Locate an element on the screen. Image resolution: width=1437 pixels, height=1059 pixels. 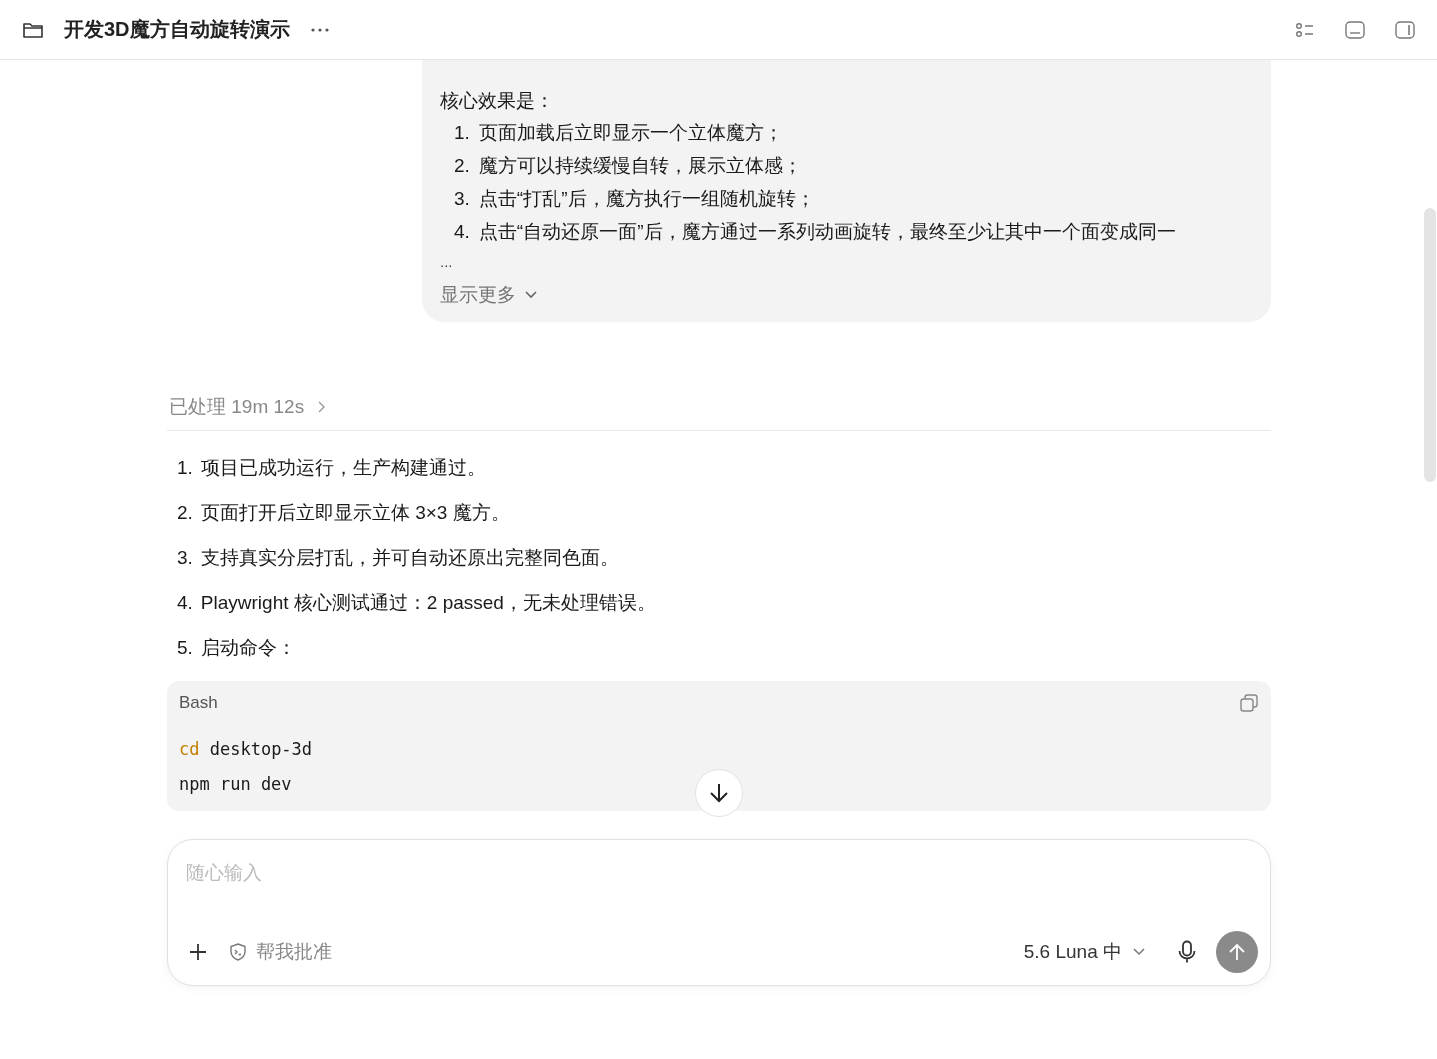
panel-bottom-icon is located at coordinates (1355, 29).